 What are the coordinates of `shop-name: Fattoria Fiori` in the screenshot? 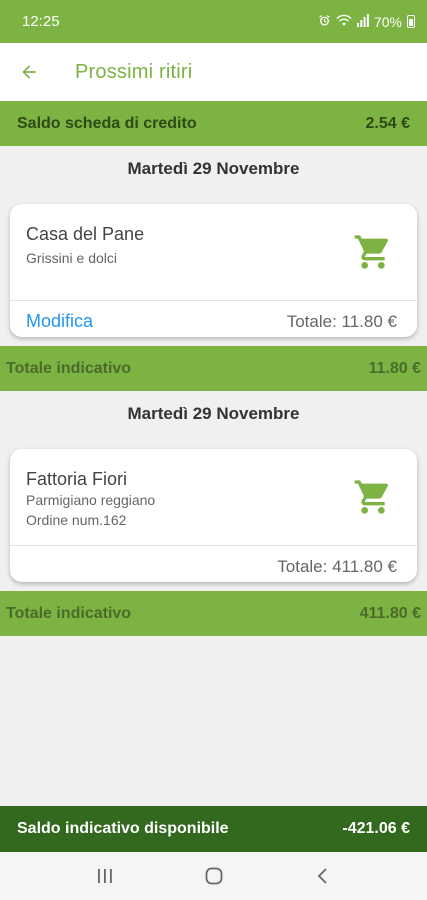 It's located at (77, 479).